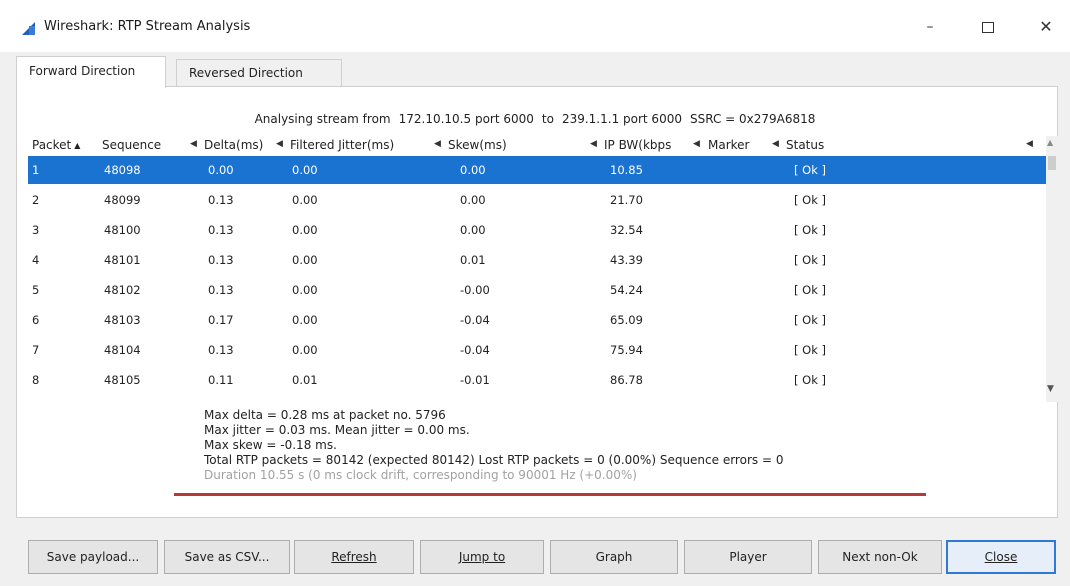 This screenshot has width=1070, height=586. Describe the element at coordinates (537, 290) in the screenshot. I see `table-row: 5 48102 0.13 0.00 -0.00 54.24 [ Ok ]` at that location.